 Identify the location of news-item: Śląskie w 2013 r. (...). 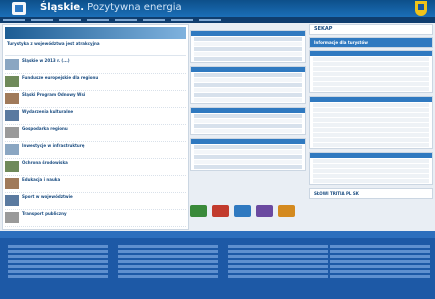
(95, 66).